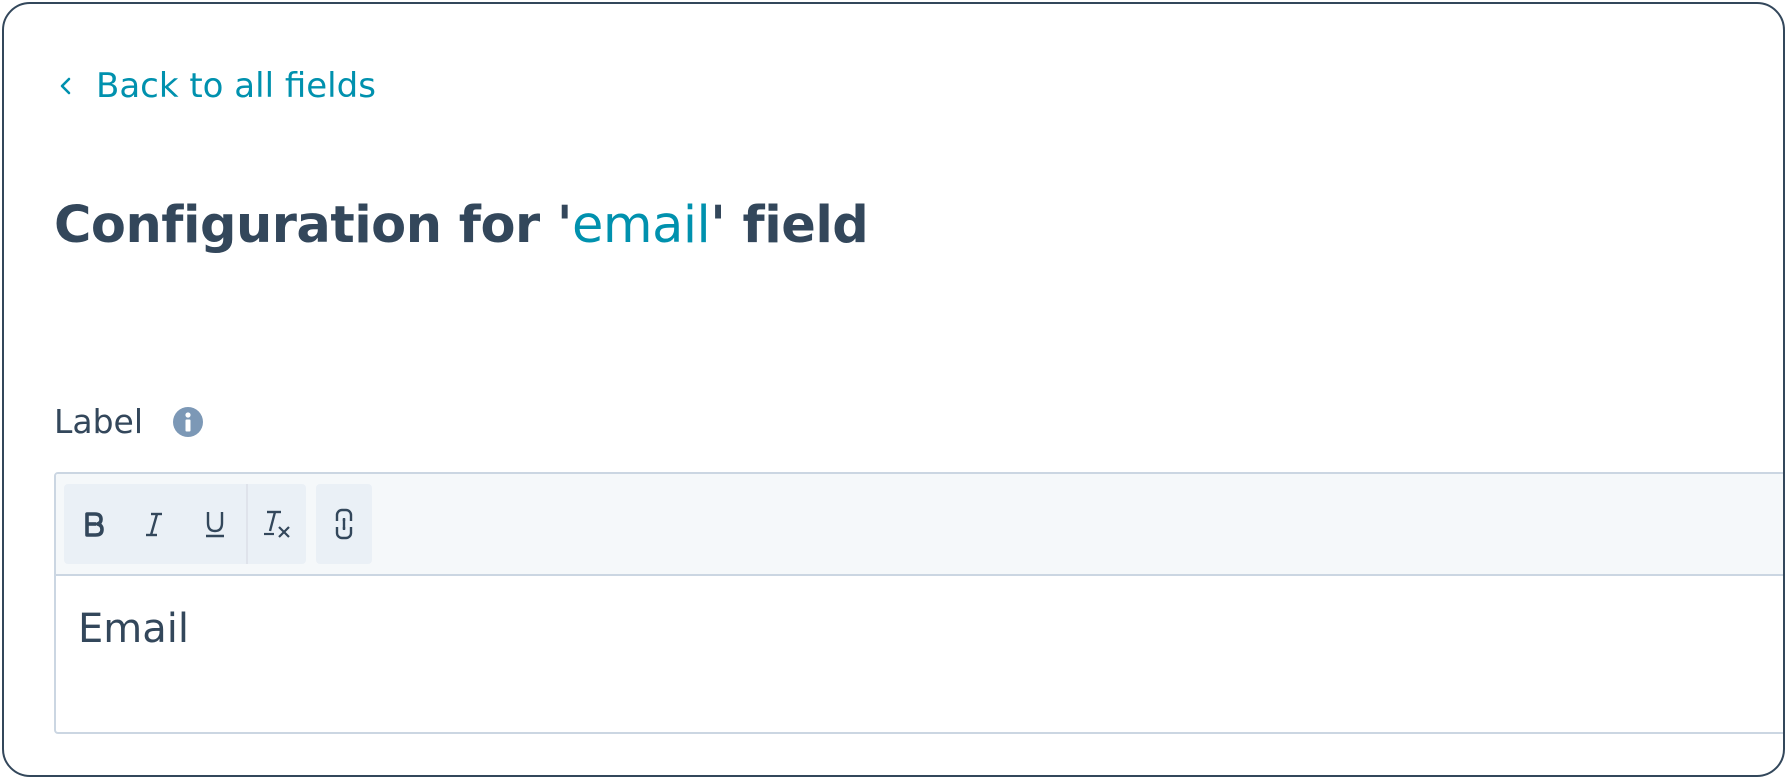  I want to click on format-button-group, so click(185, 524).